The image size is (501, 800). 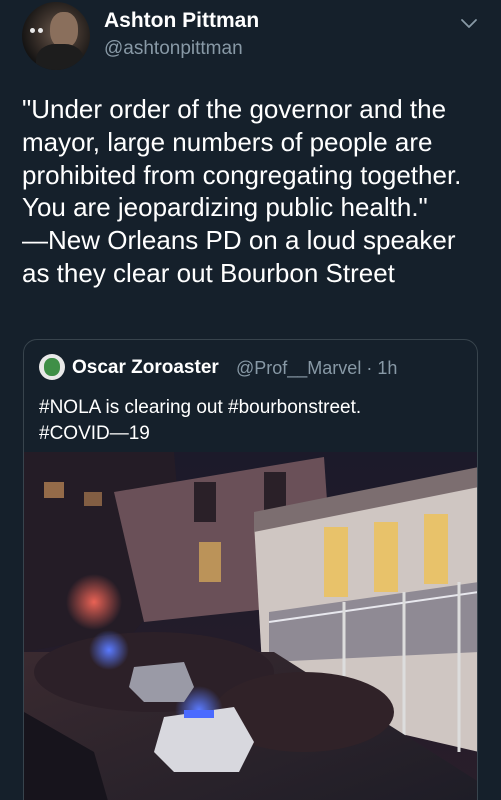 What do you see at coordinates (109, 650) in the screenshot?
I see `video-blue-glow` at bounding box center [109, 650].